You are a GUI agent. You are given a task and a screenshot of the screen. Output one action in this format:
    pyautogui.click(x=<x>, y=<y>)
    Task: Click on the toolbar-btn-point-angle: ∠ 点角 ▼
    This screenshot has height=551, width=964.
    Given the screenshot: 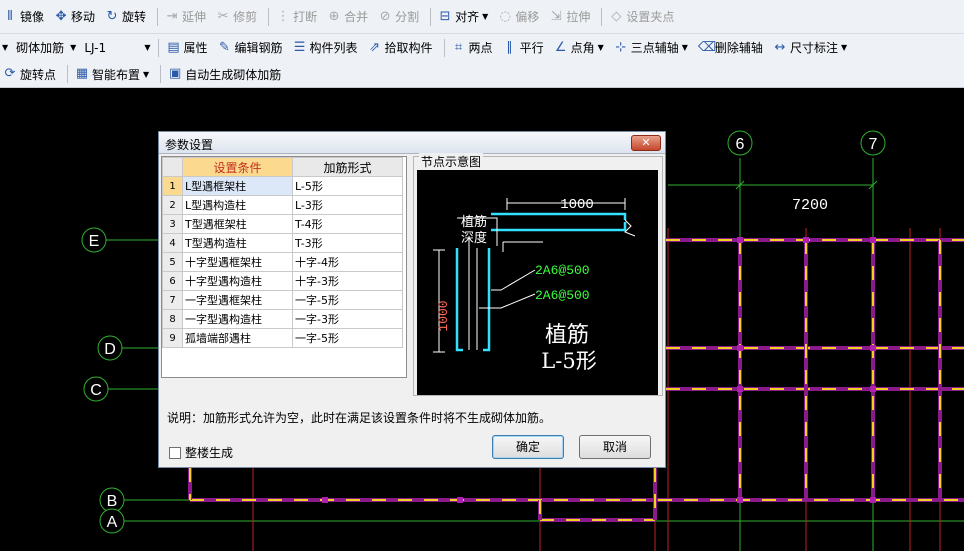 What is the action you would take?
    pyautogui.click(x=579, y=48)
    